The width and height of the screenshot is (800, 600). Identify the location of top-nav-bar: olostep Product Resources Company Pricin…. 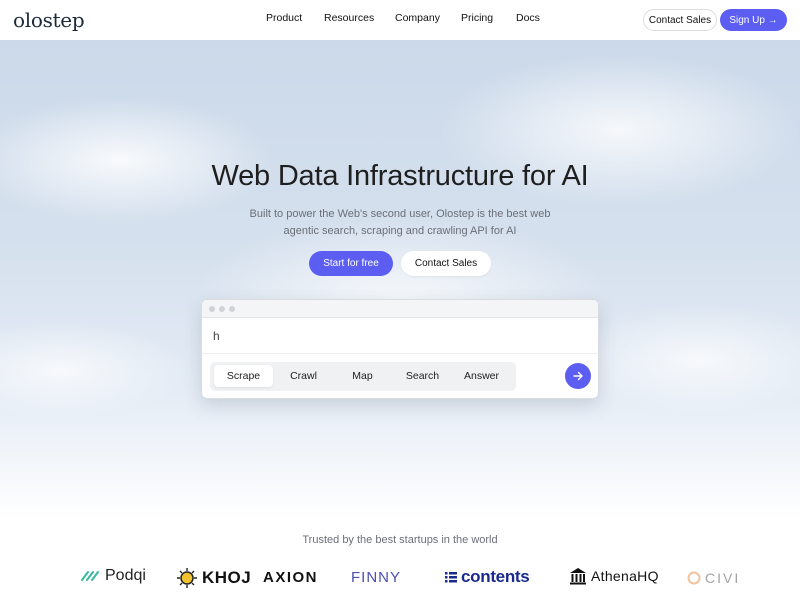
(400, 20).